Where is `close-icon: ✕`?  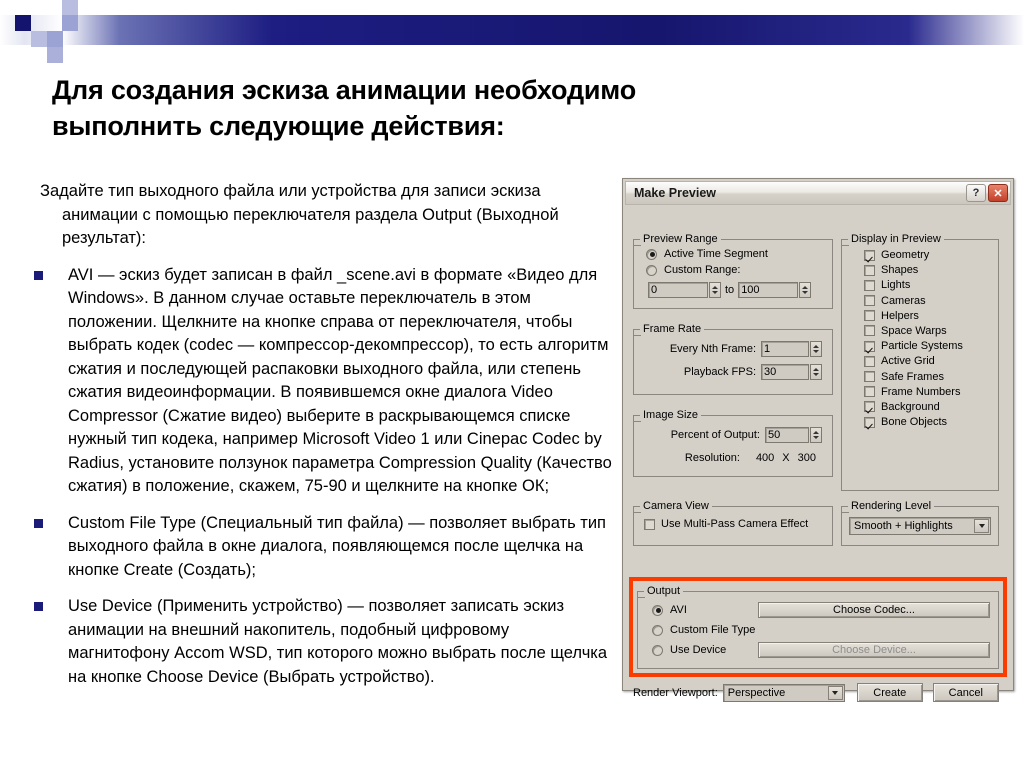
close-icon: ✕ is located at coordinates (998, 193).